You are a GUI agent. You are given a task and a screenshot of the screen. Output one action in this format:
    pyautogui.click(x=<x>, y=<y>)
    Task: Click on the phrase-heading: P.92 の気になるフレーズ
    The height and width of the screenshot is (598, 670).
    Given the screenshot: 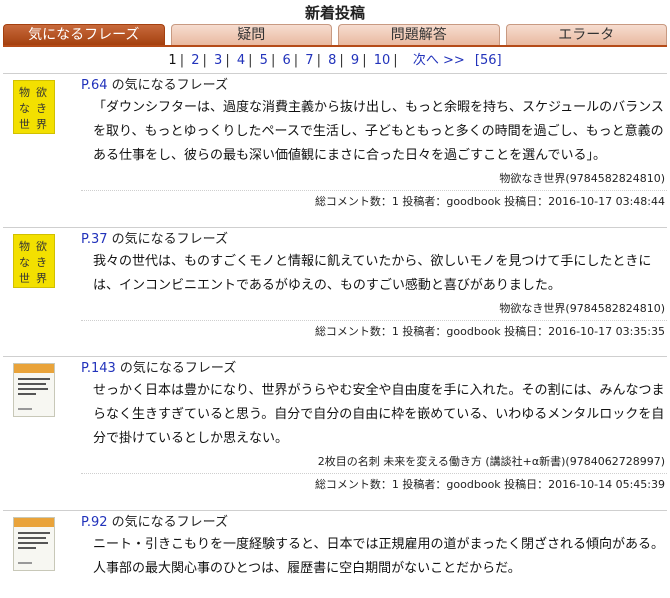 What is the action you would take?
    pyautogui.click(x=374, y=523)
    